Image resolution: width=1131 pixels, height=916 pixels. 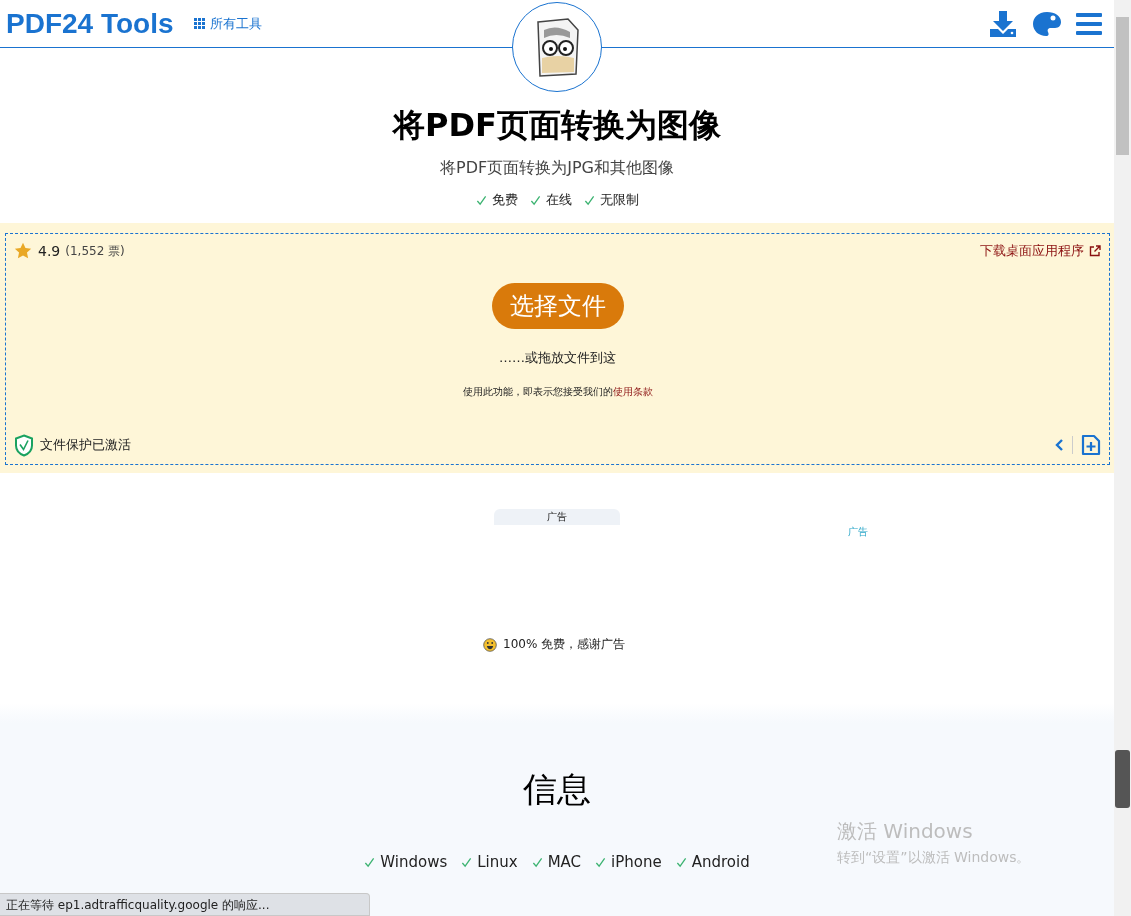 What do you see at coordinates (95, 251) in the screenshot?
I see `vote-count: (1,552 票)` at bounding box center [95, 251].